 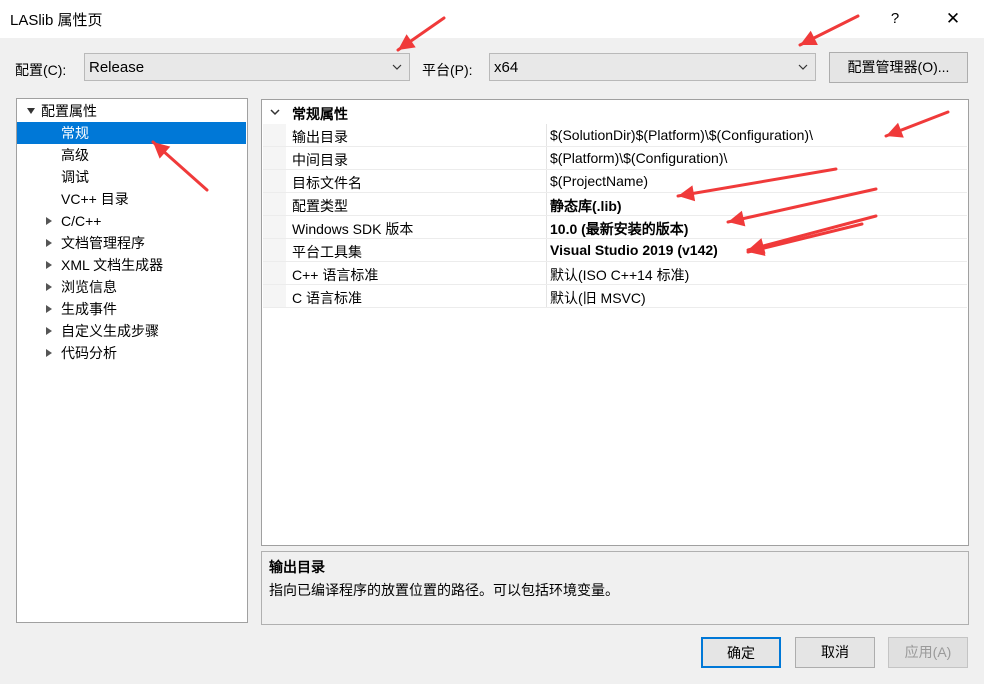 I want to click on property-value: 静态库(.lib), so click(x=586, y=206).